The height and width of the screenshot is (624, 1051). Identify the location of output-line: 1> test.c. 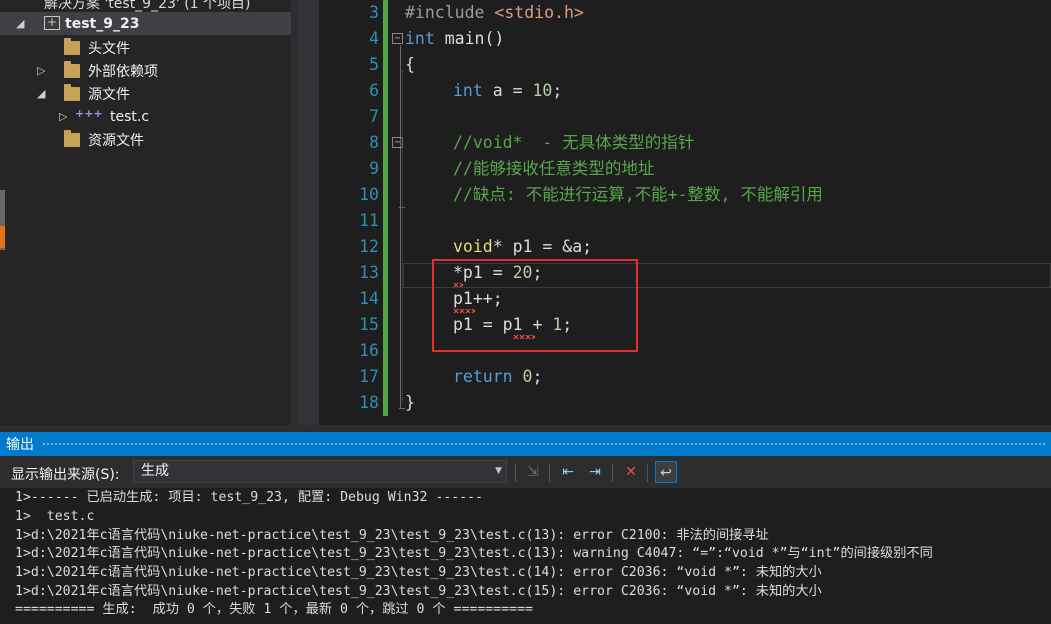
(55, 516).